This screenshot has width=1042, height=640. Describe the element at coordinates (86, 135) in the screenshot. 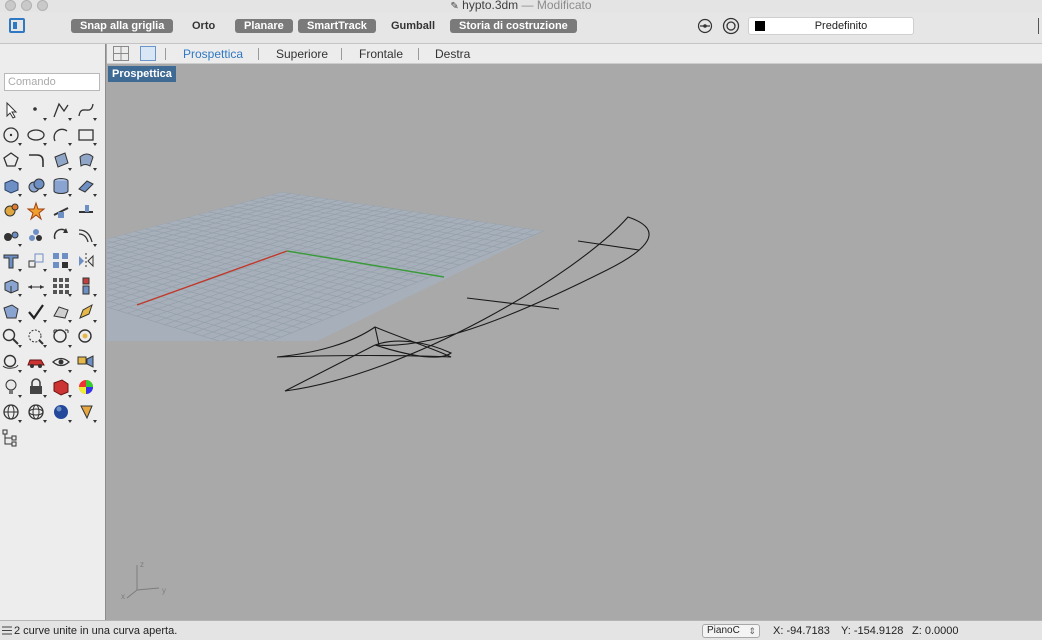

I see `rectangle-icon` at that location.